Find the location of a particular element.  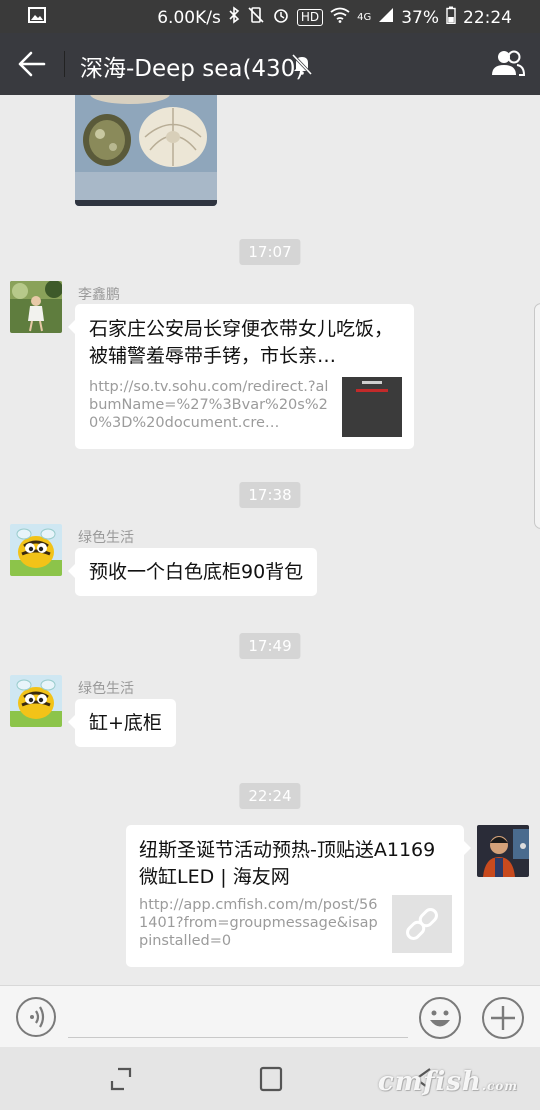

recent-apps-icon is located at coordinates (121, 1079).